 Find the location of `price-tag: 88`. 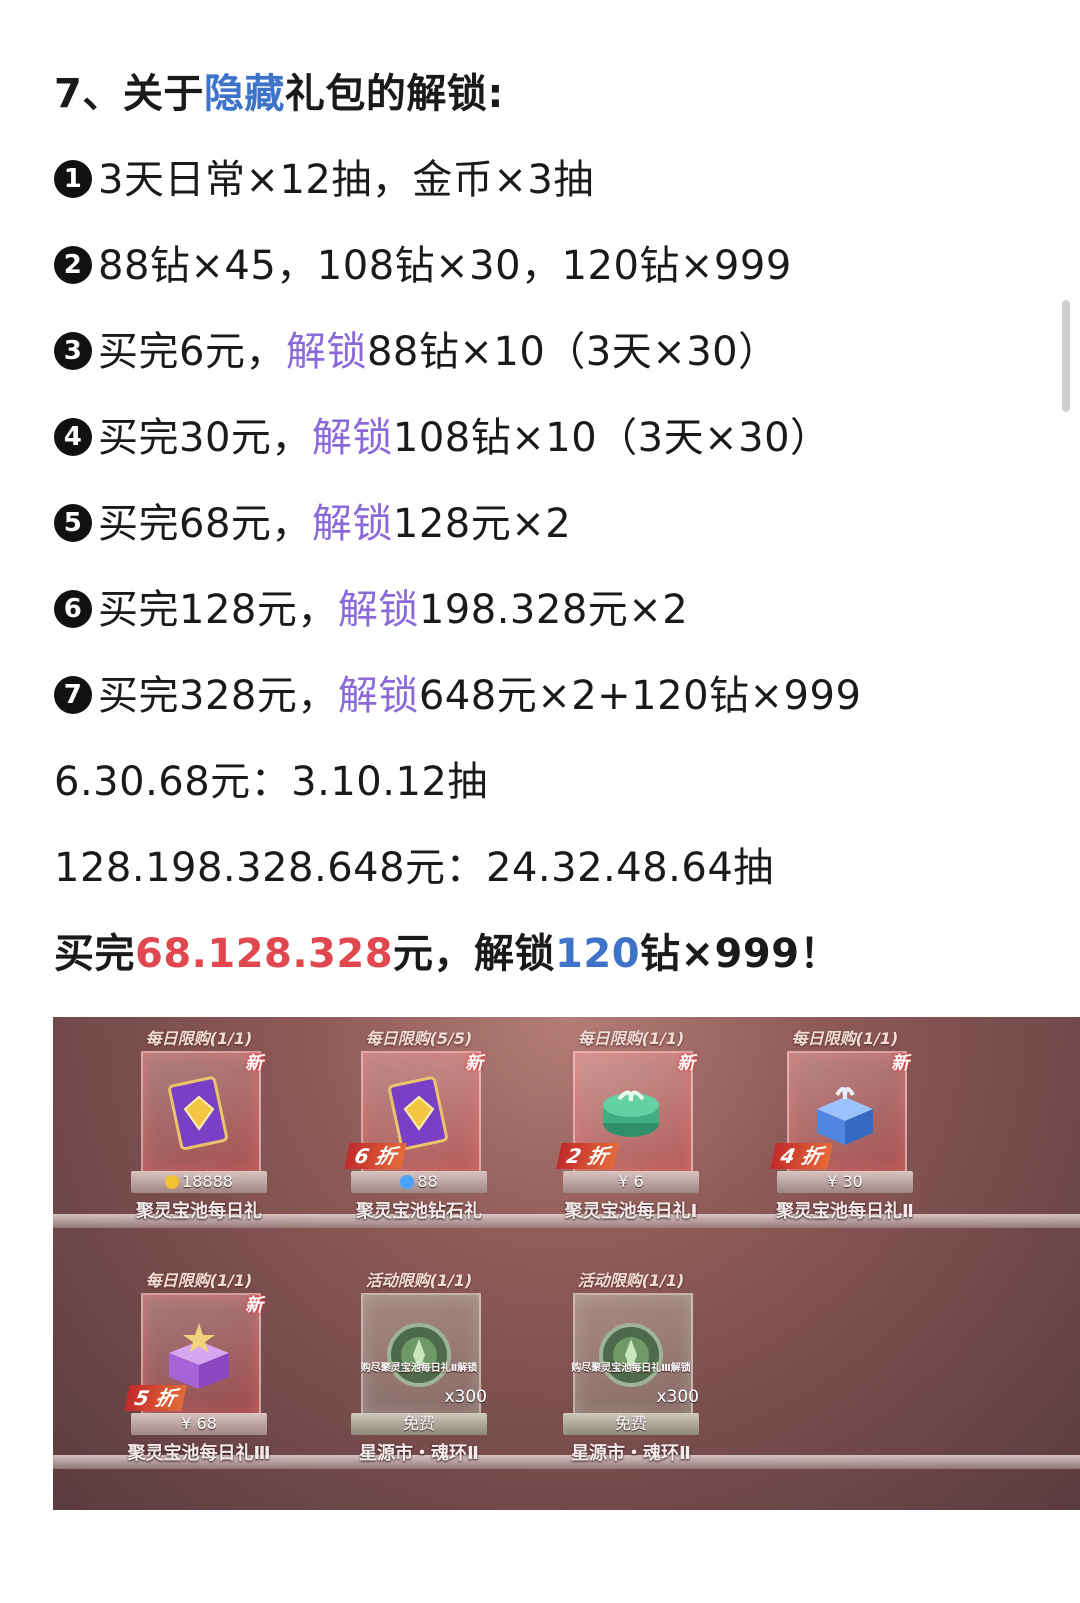

price-tag: 88 is located at coordinates (419, 1182).